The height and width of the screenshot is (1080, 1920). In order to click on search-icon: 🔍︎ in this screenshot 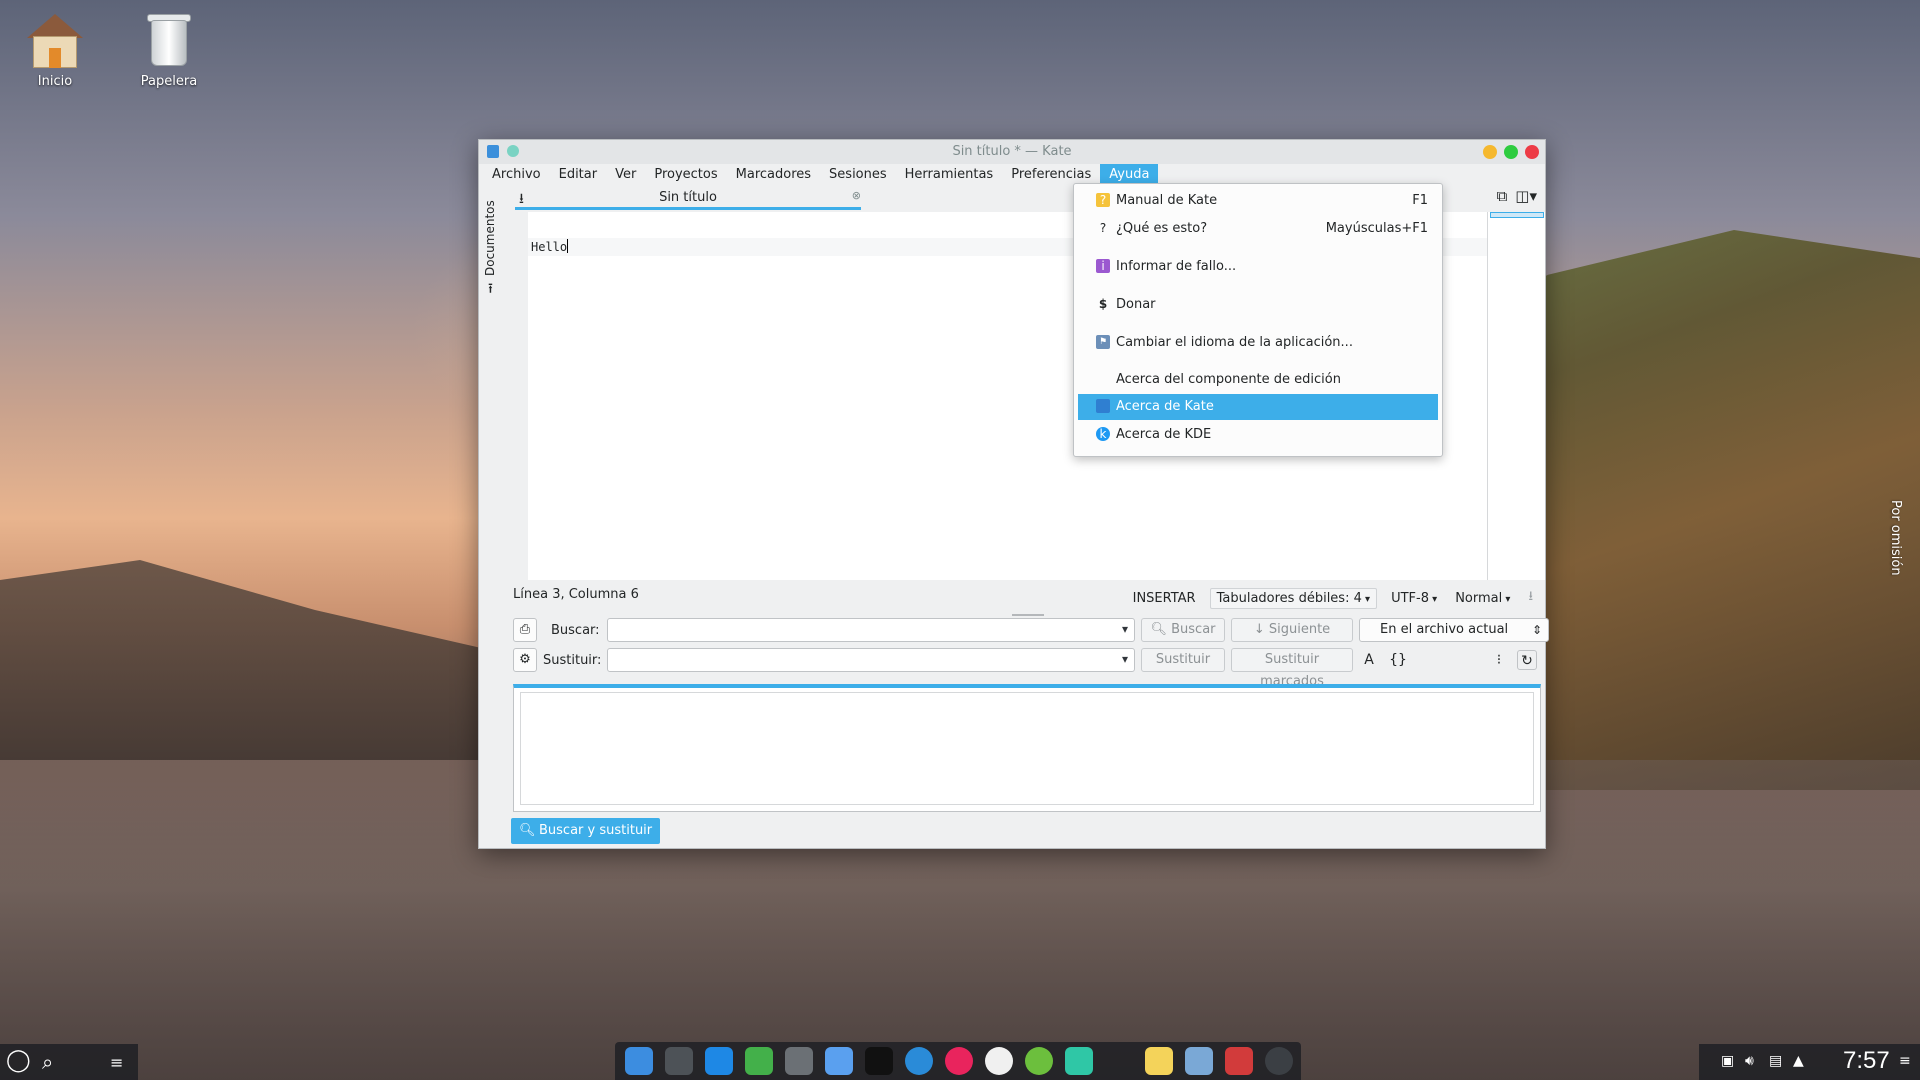, I will do `click(527, 830)`.